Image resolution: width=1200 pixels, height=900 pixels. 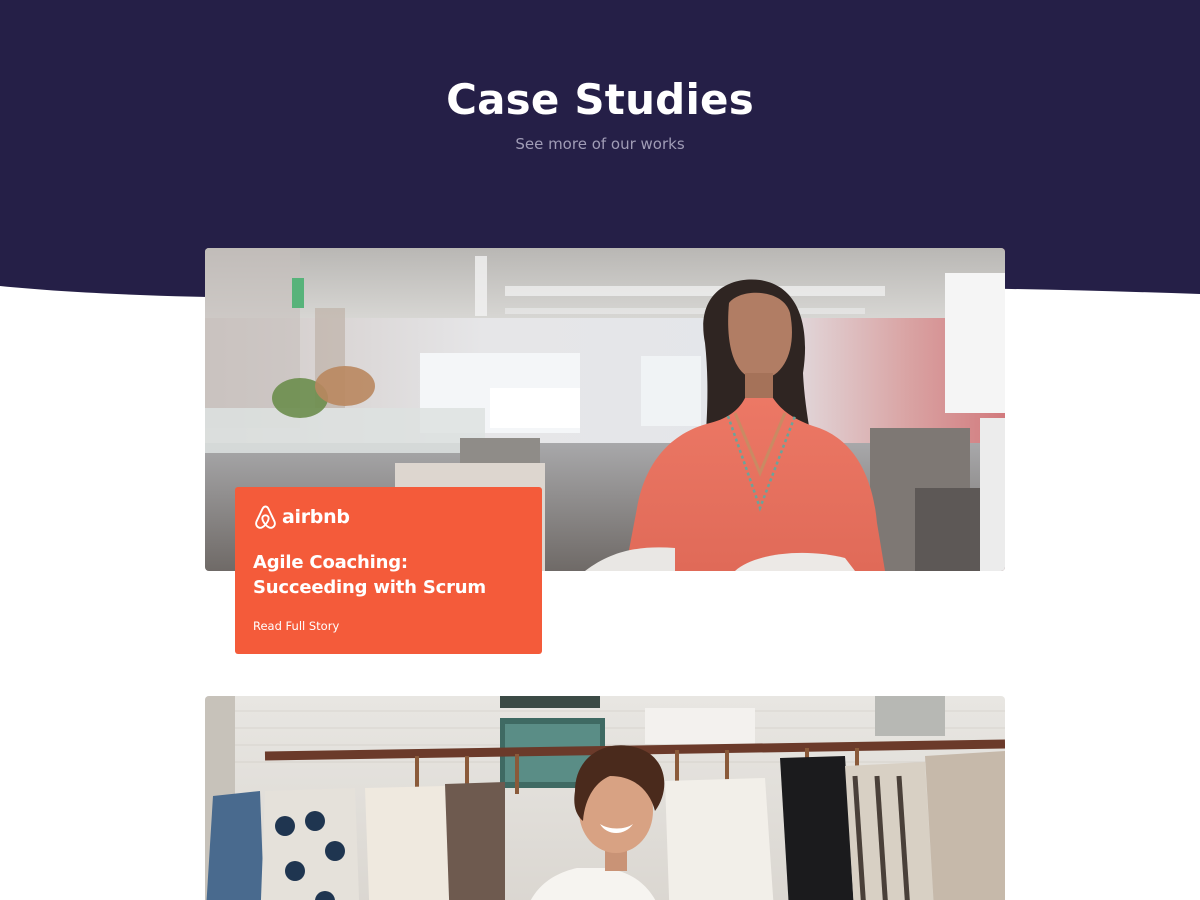 What do you see at coordinates (265, 517) in the screenshot?
I see `airbnb-logo-icon` at bounding box center [265, 517].